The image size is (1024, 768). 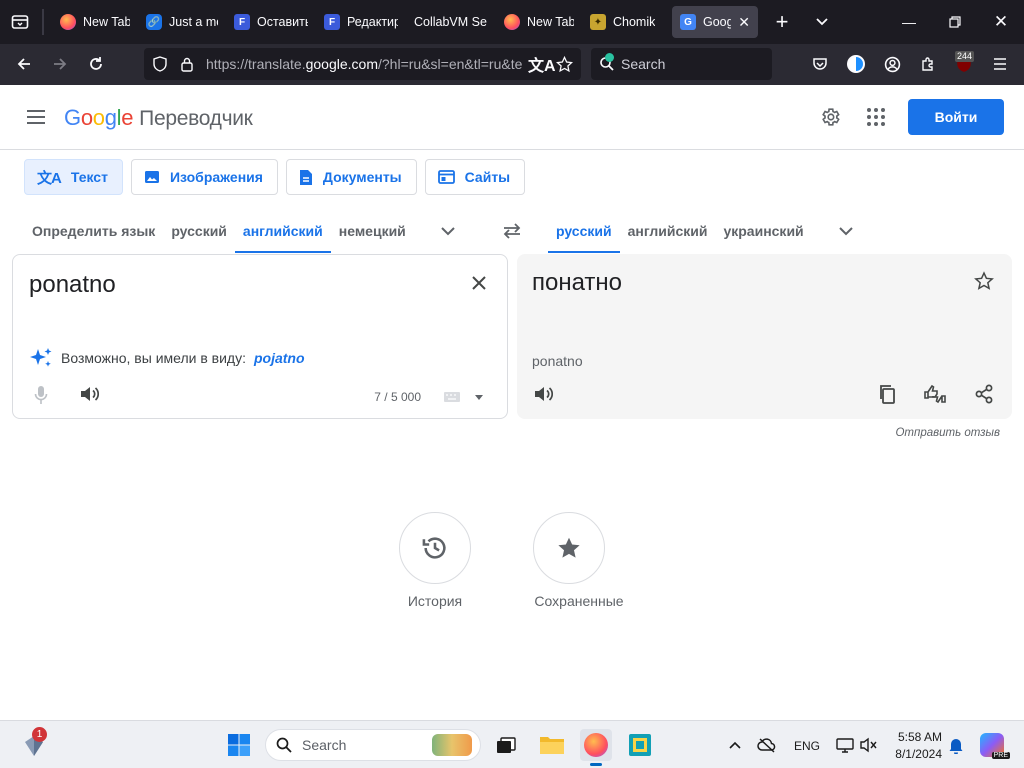 I want to click on widgets-button: 1, so click(x=34, y=744).